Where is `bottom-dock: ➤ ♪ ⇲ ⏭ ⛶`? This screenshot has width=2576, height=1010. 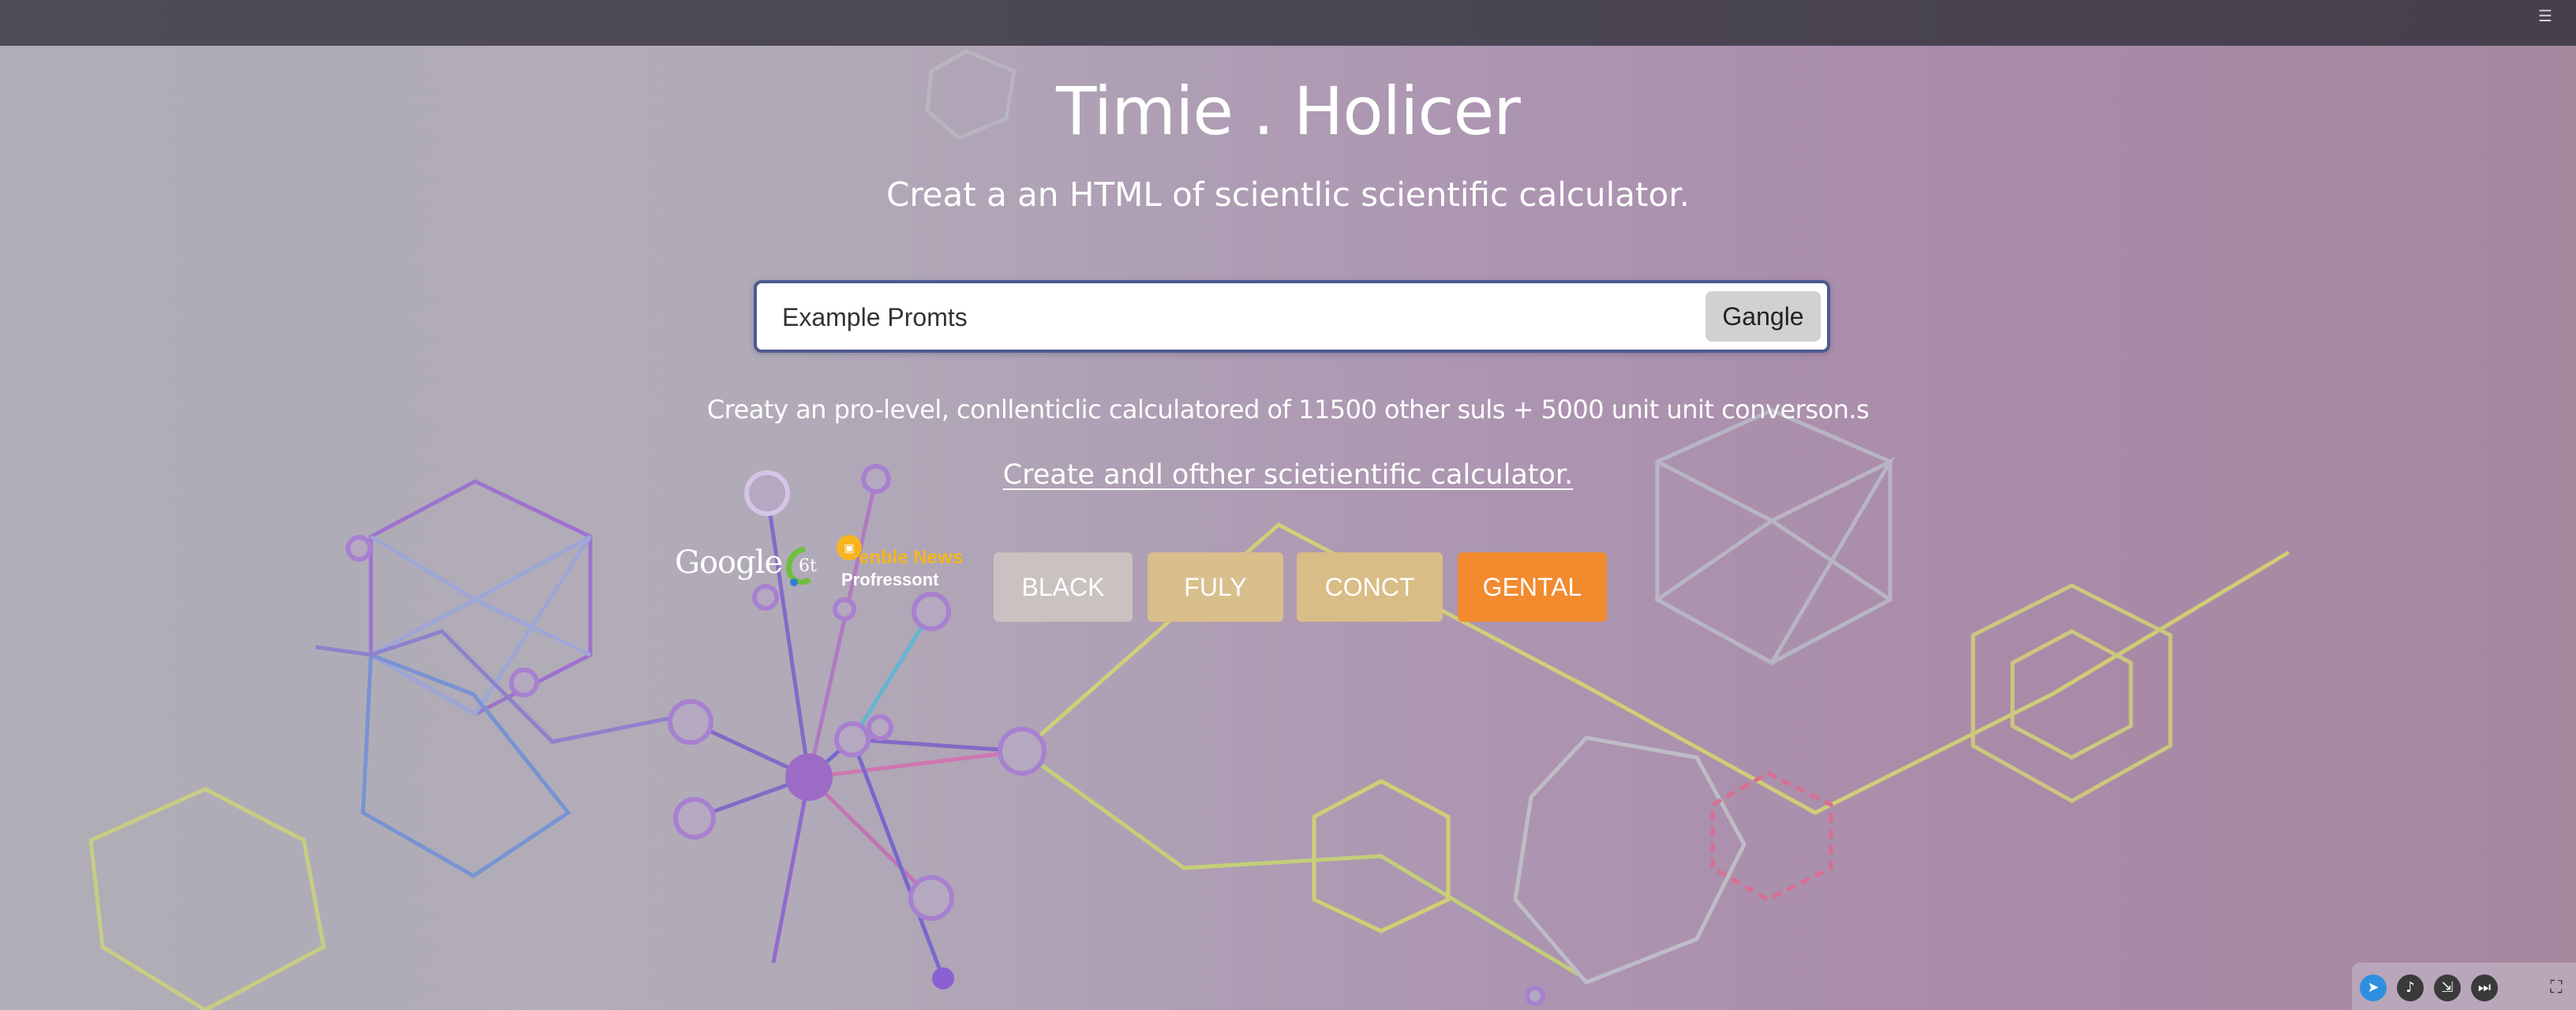
bottom-dock: ➤ ♪ ⇲ ⏭ ⛶ is located at coordinates (2464, 986).